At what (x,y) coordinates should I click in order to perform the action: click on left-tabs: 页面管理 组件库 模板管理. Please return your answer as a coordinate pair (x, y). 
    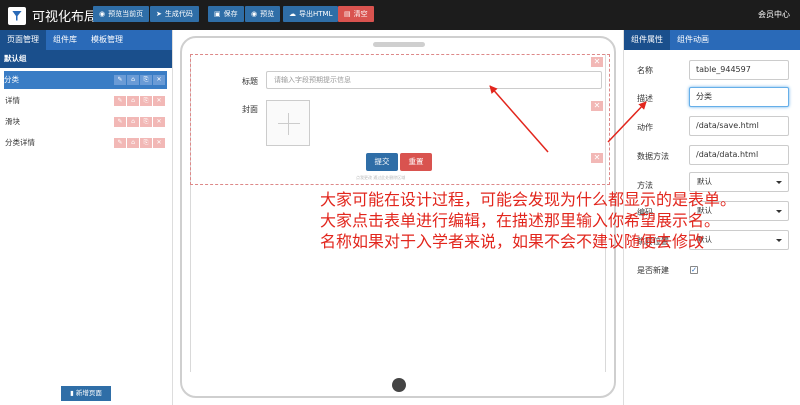
    Looking at the image, I should click on (86, 40).